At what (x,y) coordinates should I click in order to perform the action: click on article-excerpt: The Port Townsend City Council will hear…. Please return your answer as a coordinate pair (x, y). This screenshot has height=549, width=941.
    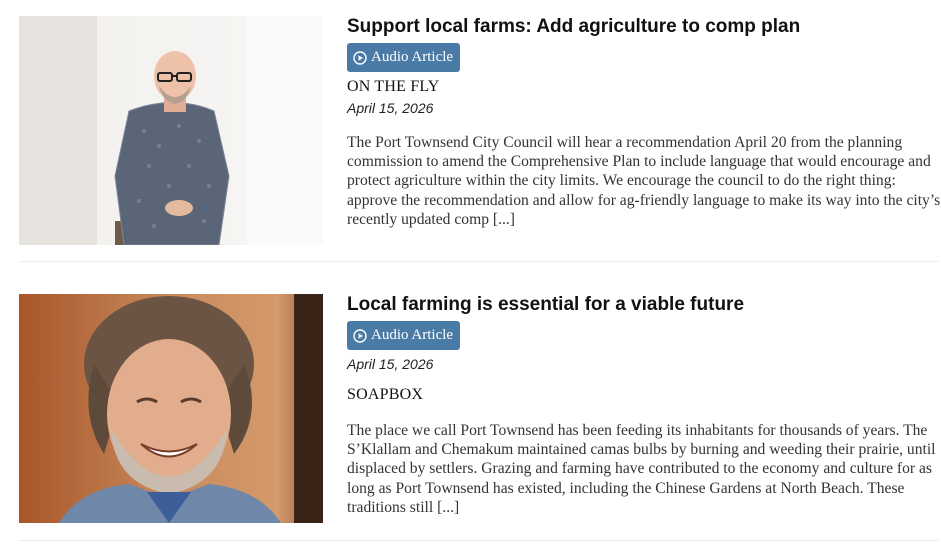
    Looking at the image, I should click on (644, 181).